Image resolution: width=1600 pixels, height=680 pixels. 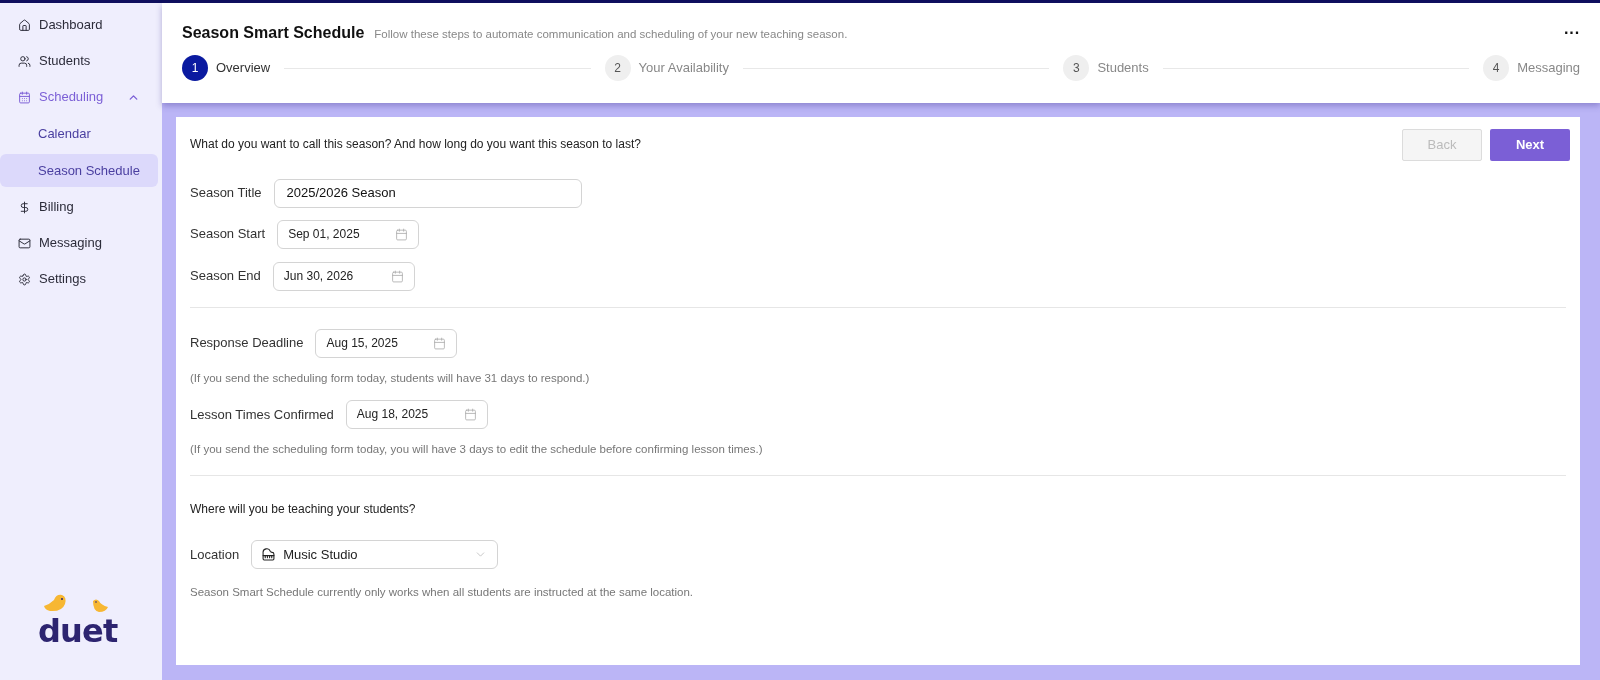 What do you see at coordinates (477, 450) in the screenshot?
I see `help-note: (If you send the scheduling form today, you will have 3 days to edit the schedule before confirming lesson times.)` at bounding box center [477, 450].